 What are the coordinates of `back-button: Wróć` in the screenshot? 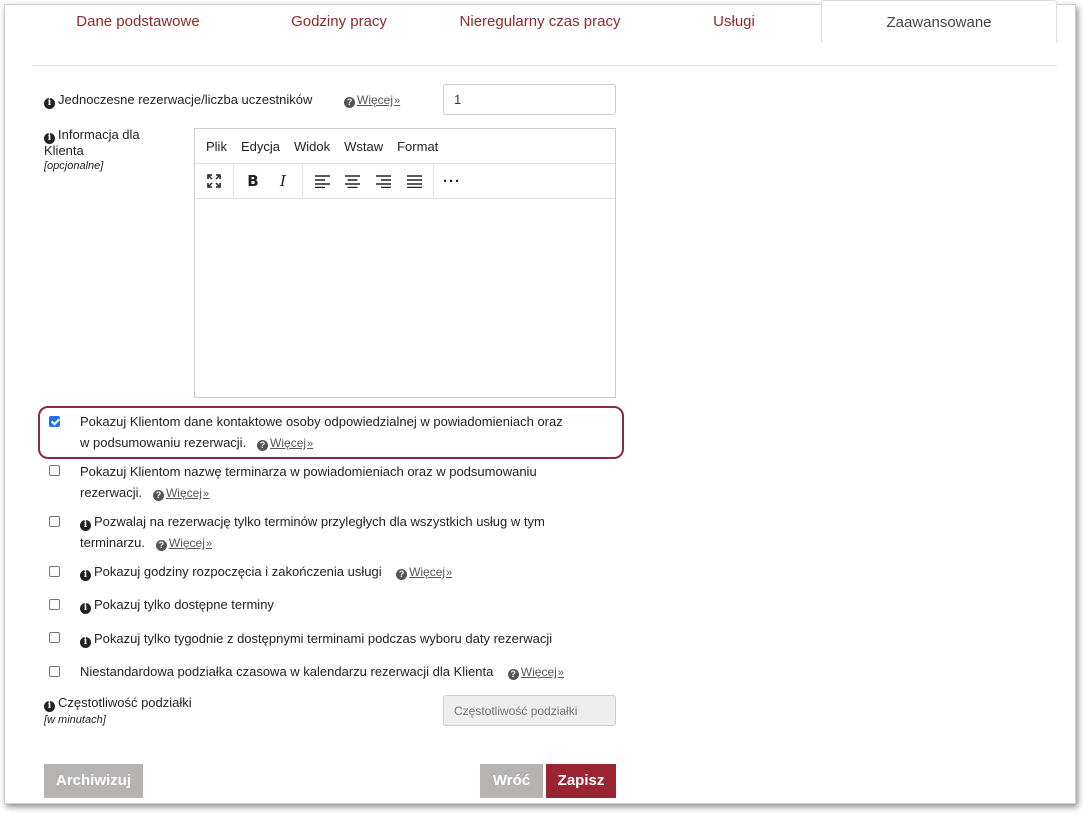 It's located at (511, 781).